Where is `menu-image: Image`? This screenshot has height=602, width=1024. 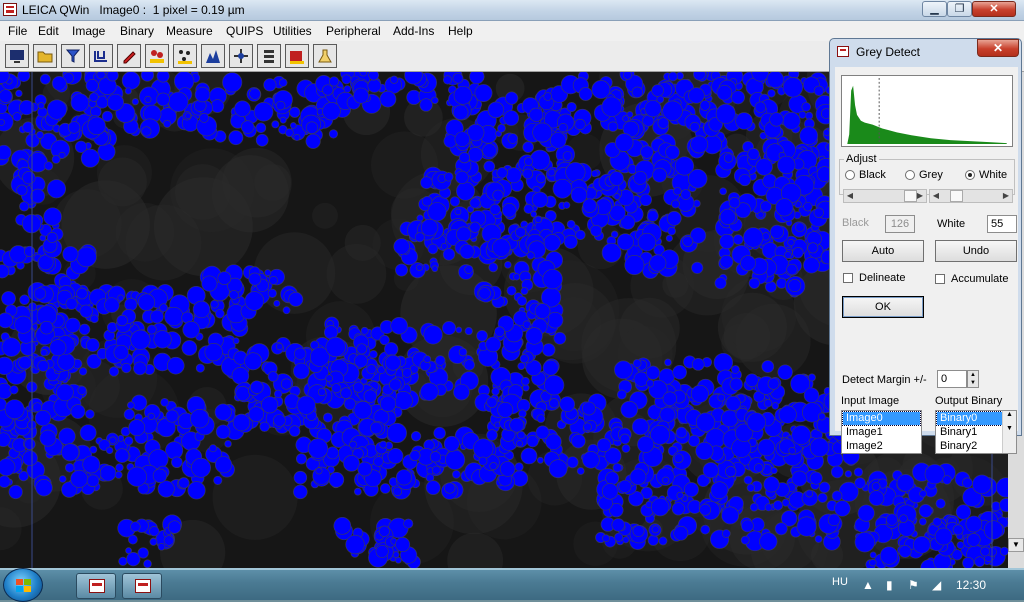
menu-image: Image is located at coordinates (88, 31).